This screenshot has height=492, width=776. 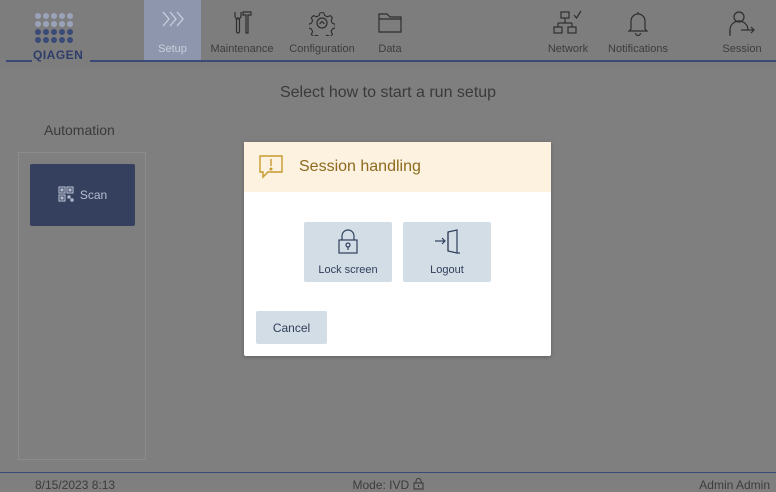 What do you see at coordinates (360, 166) in the screenshot?
I see `dialog-title: Session handling` at bounding box center [360, 166].